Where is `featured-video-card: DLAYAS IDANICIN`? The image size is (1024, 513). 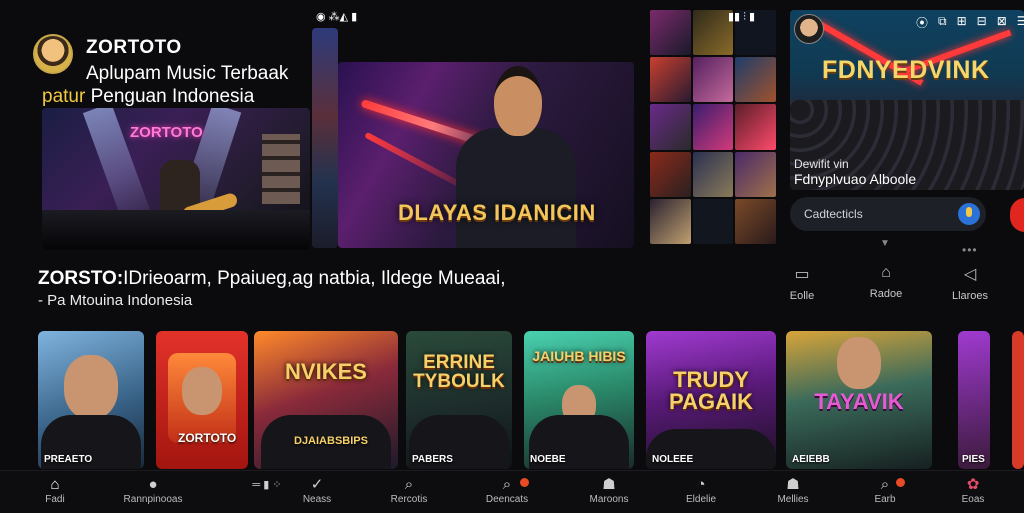 featured-video-card: DLAYAS IDANICIN is located at coordinates (486, 155).